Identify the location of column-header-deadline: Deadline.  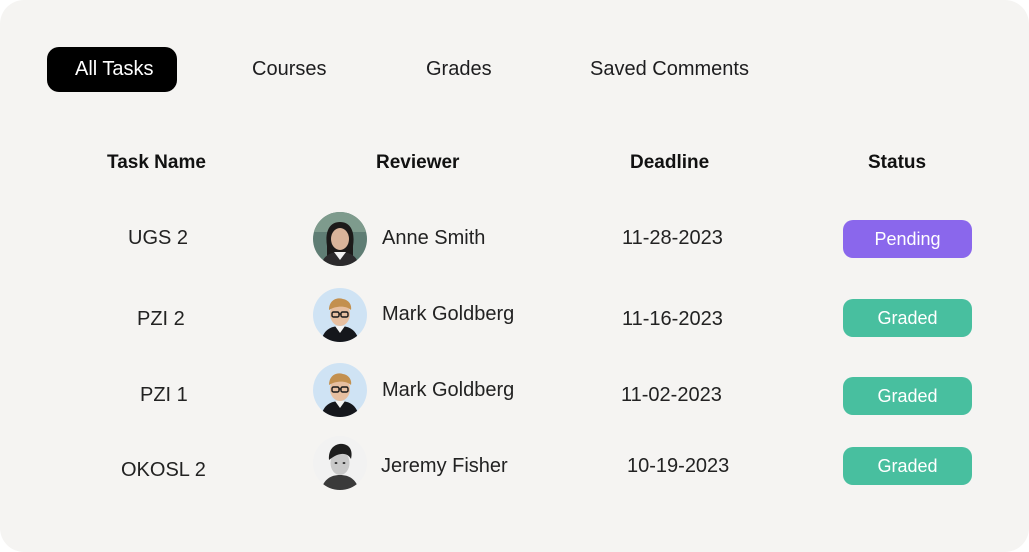
(670, 162).